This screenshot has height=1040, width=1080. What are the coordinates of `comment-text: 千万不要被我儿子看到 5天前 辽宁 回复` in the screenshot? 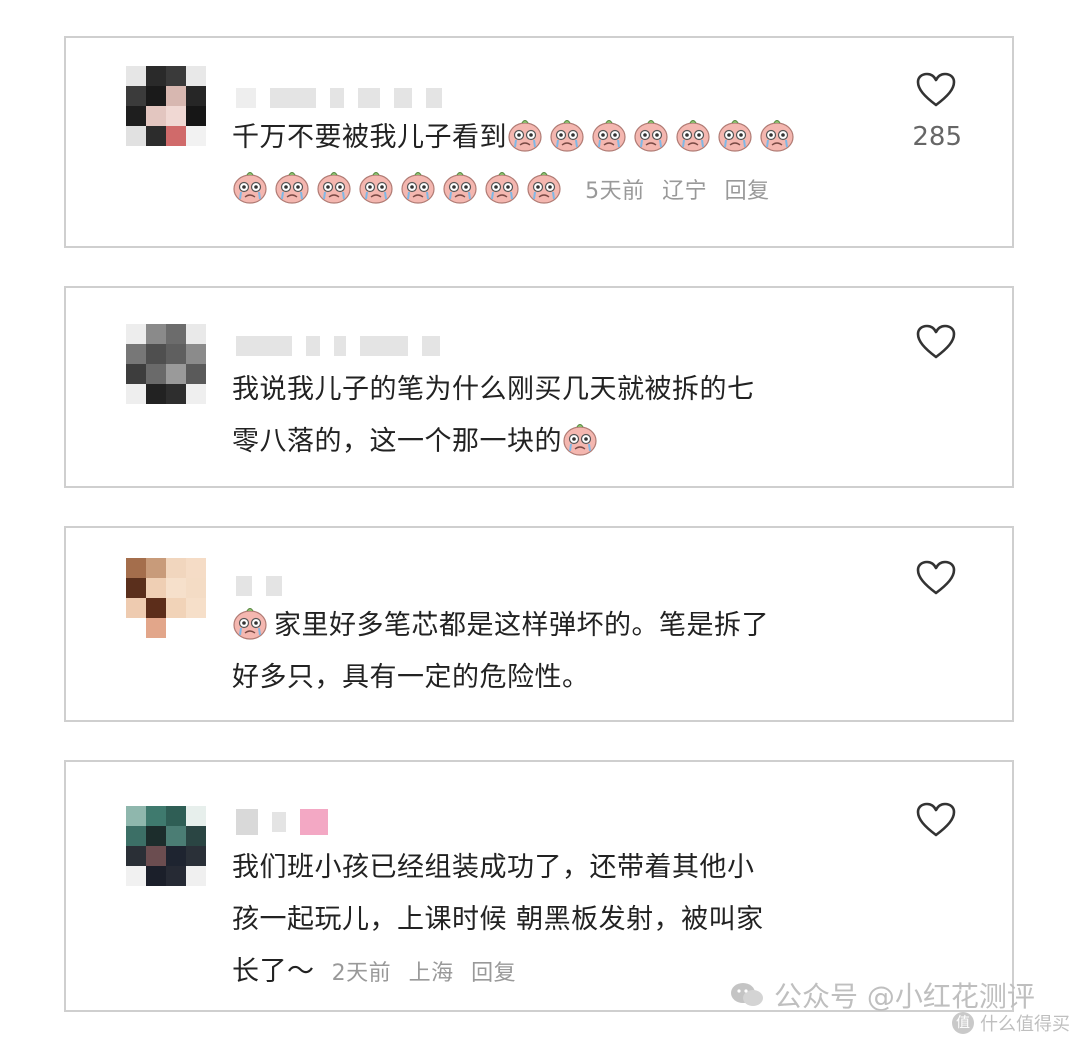 It's located at (562, 165).